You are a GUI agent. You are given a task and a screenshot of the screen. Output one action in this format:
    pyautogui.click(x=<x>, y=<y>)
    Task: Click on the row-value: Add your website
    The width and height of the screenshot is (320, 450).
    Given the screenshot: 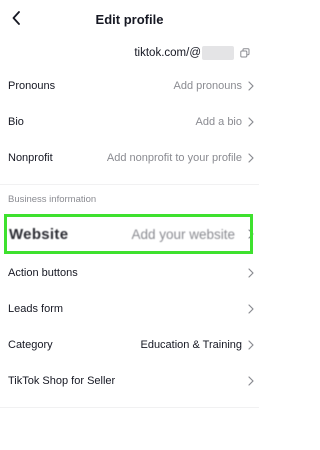 What is the action you would take?
    pyautogui.click(x=183, y=234)
    